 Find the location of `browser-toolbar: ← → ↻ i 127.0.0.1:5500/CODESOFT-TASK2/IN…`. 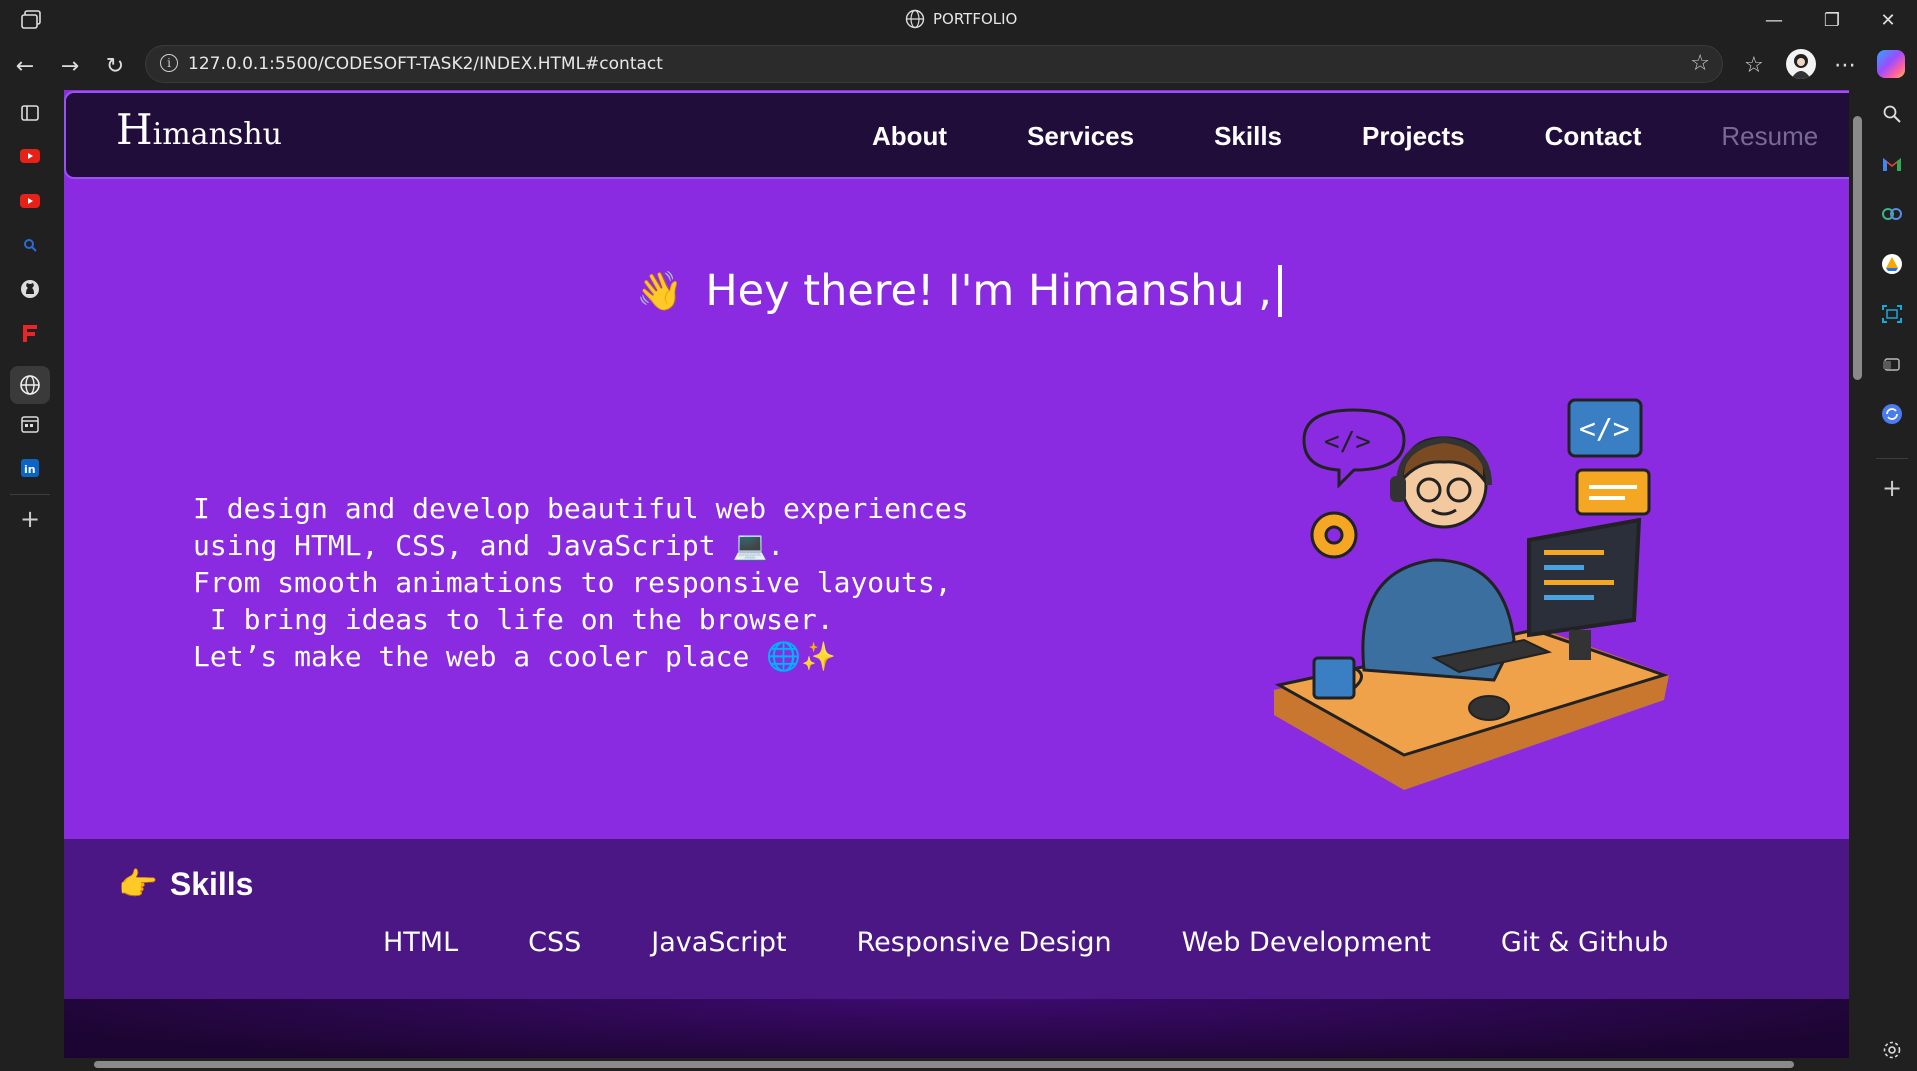

browser-toolbar: ← → ↻ i 127.0.0.1:5500/CODESOFT-TASK2/IN… is located at coordinates (958, 65).